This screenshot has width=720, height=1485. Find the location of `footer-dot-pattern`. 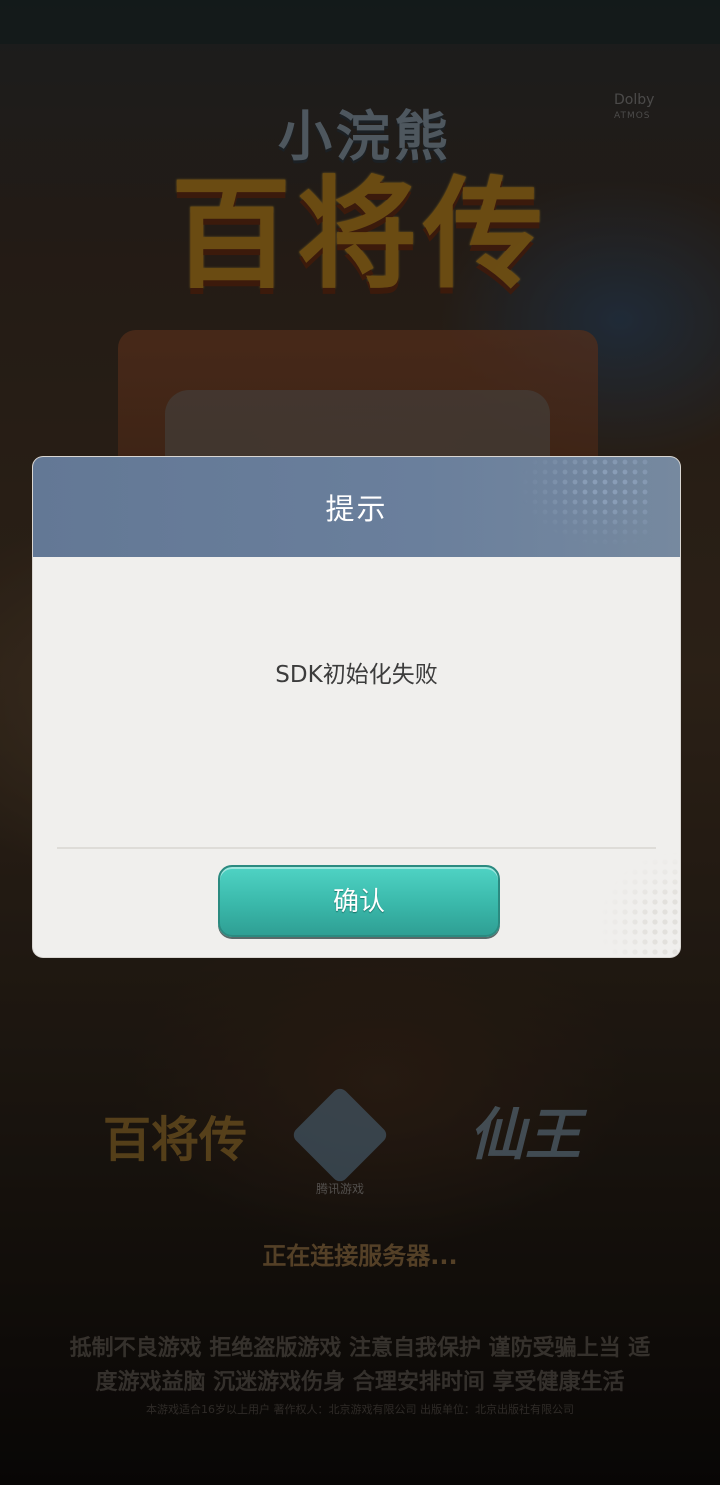

footer-dot-pattern is located at coordinates (610, 902).